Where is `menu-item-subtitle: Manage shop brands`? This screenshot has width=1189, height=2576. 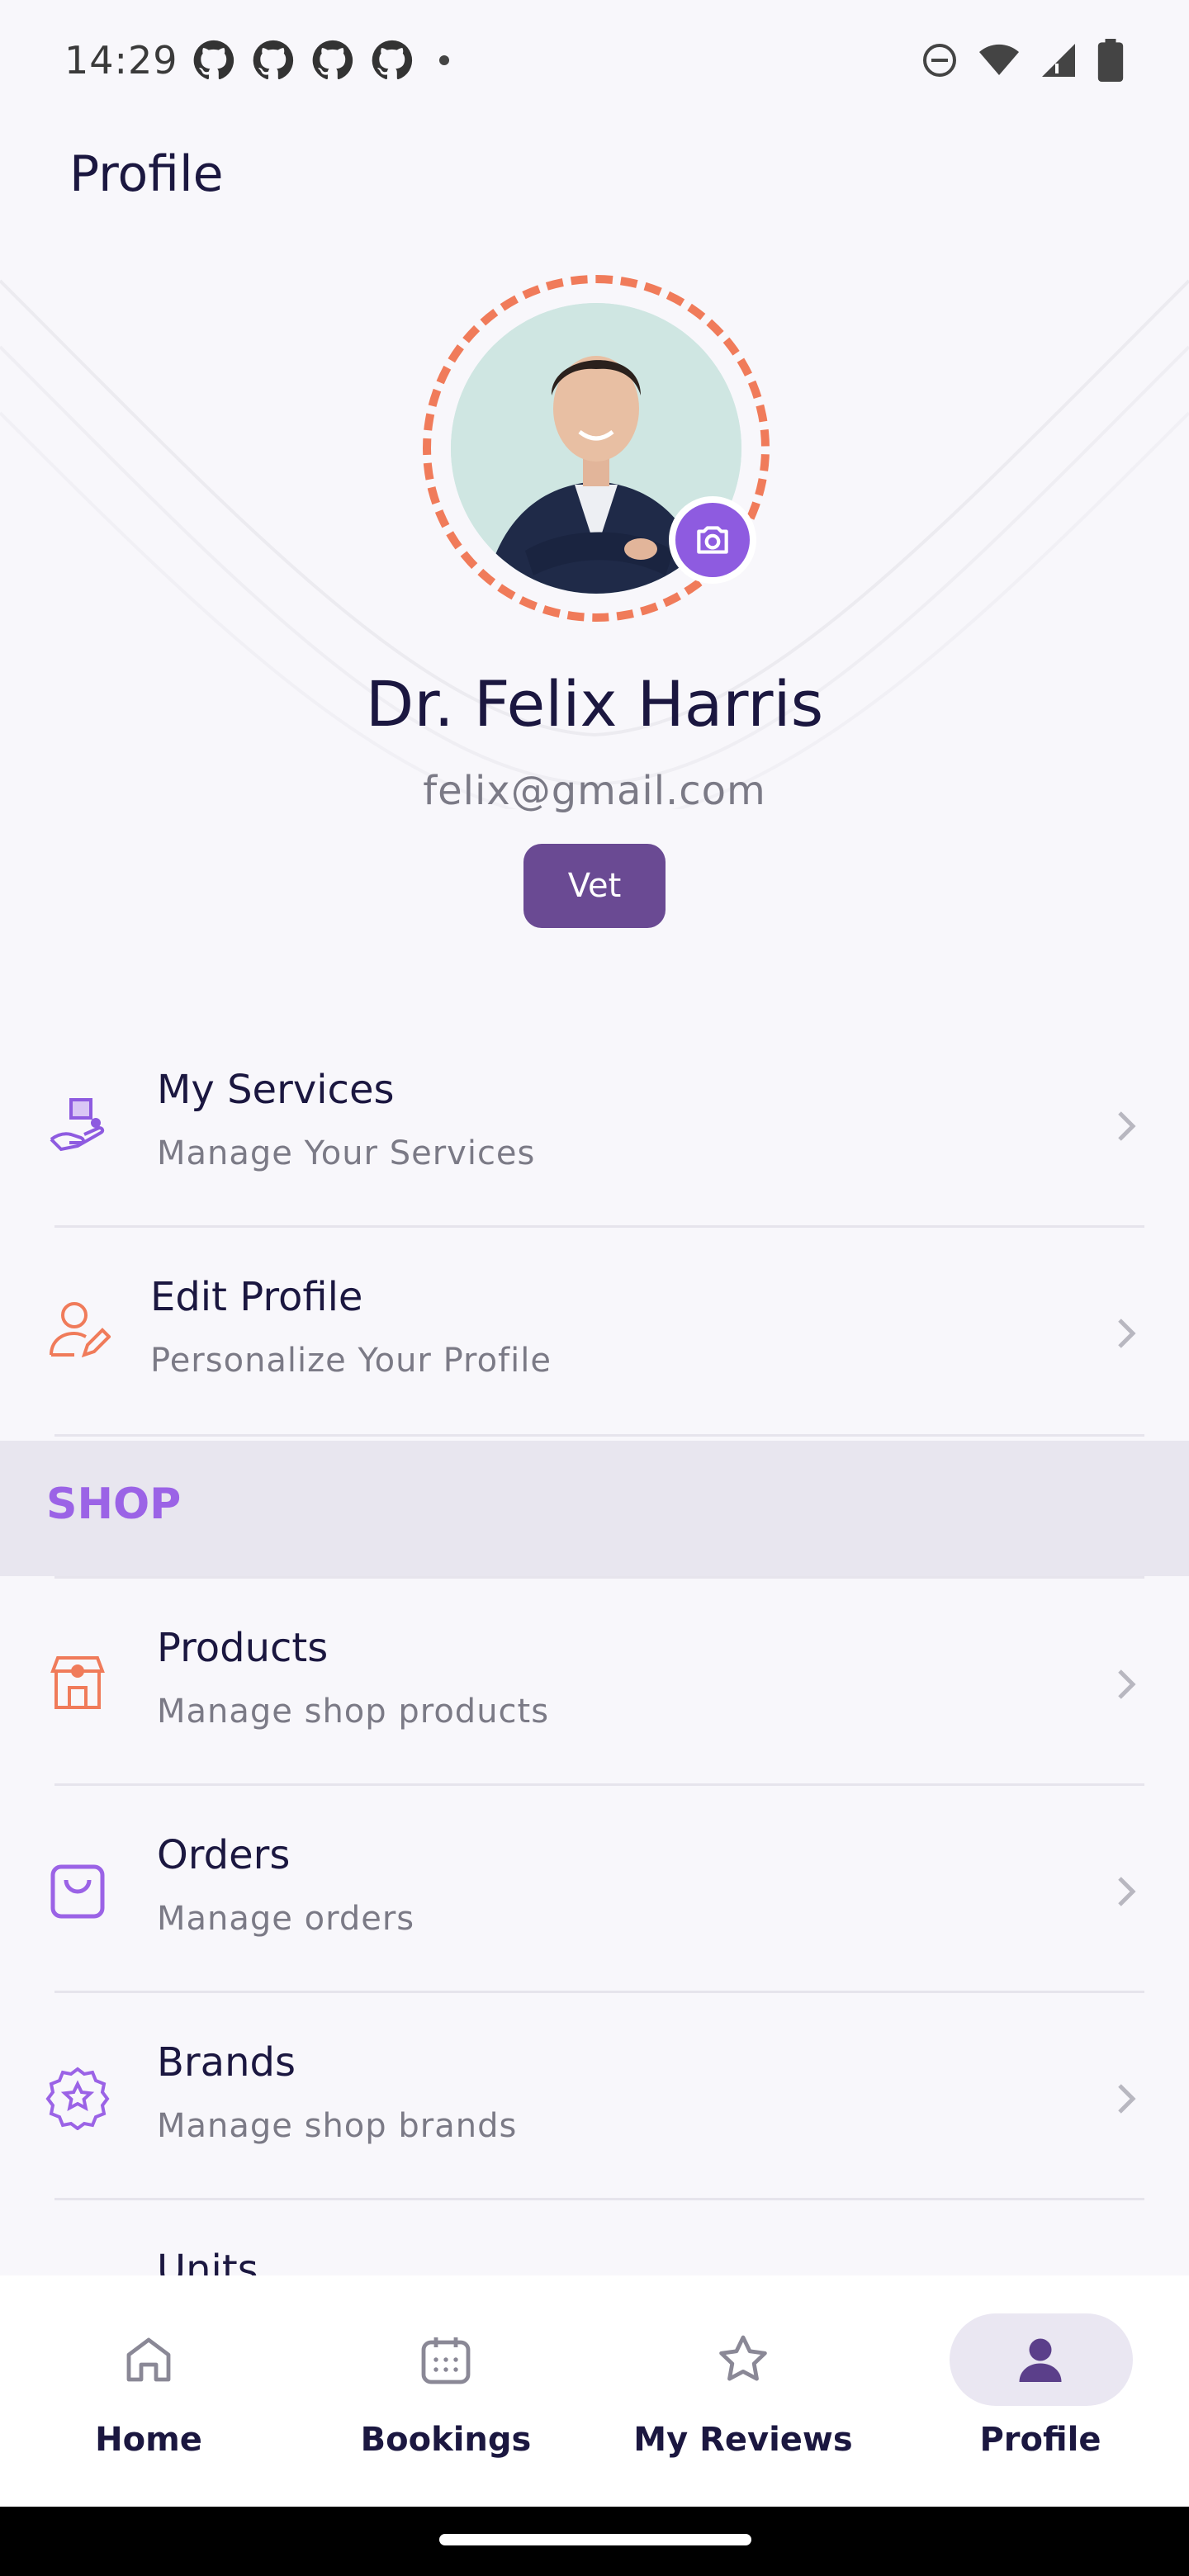
menu-item-subtitle: Manage shop brands is located at coordinates (337, 2126).